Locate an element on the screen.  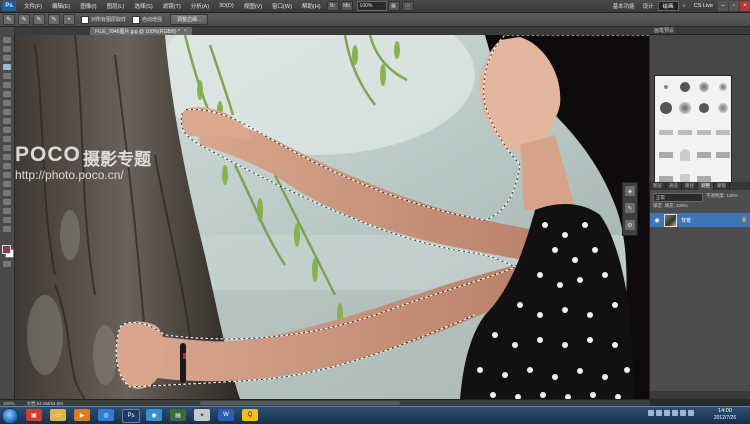
type-tool-icon is located at coordinates (7, 175).